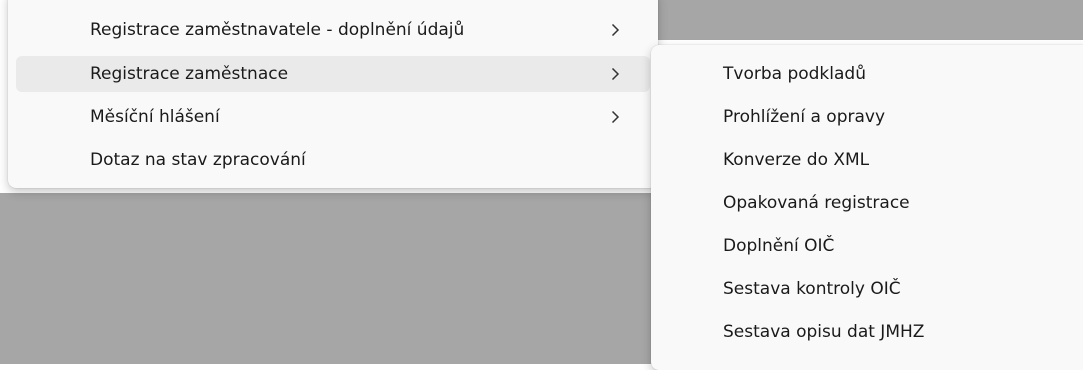  What do you see at coordinates (804, 117) in the screenshot?
I see `submenu-item-label: Prohlížení a opravy` at bounding box center [804, 117].